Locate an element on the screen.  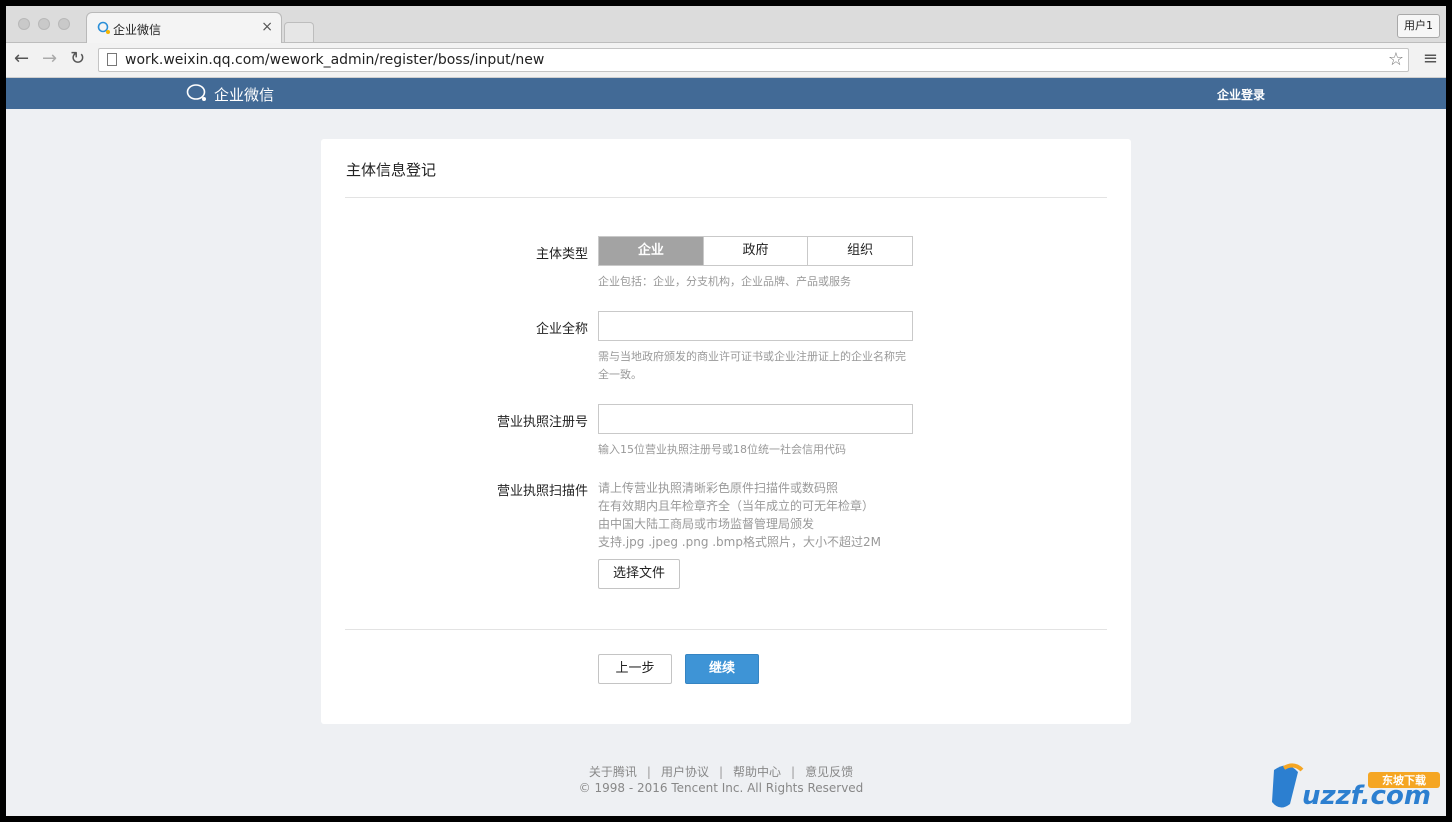
reload-icon: ↻ is located at coordinates (77, 59).